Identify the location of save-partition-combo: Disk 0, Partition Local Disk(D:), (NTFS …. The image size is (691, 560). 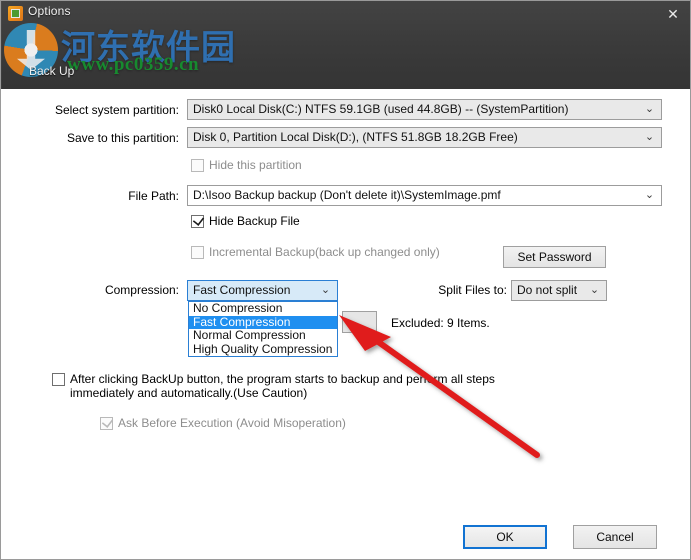
(424, 137).